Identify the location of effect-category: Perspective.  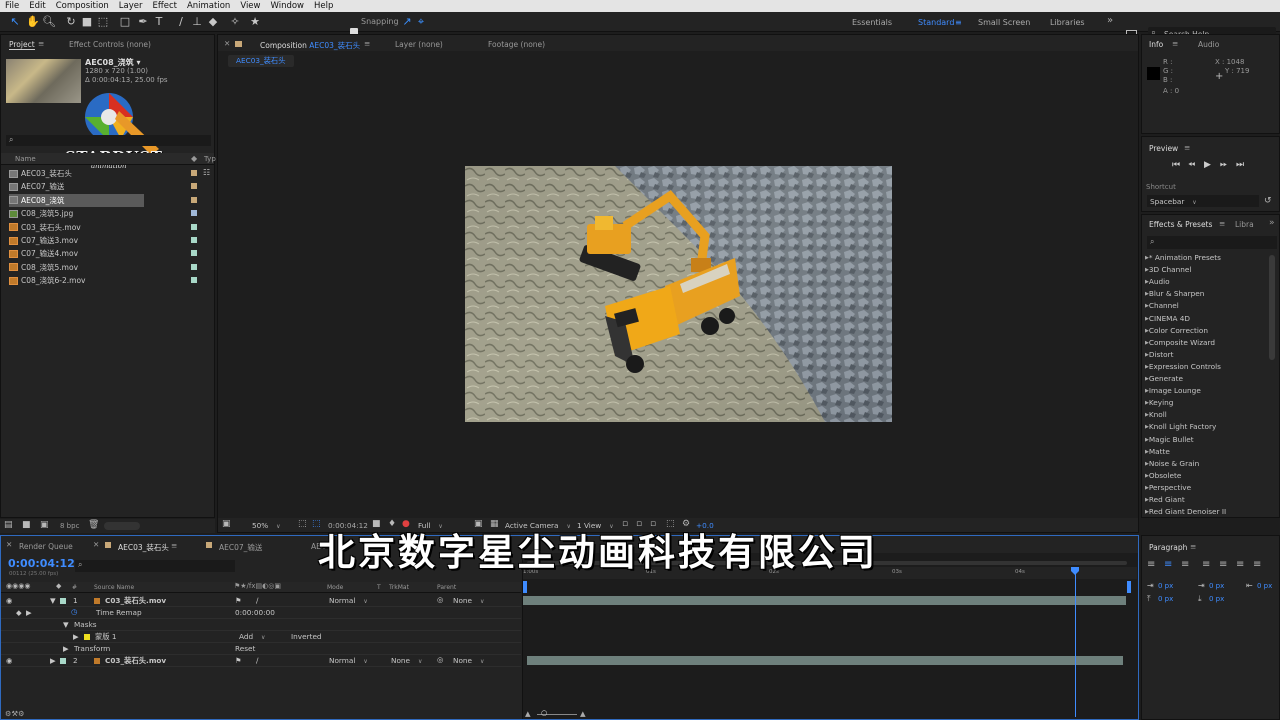
(1168, 487).